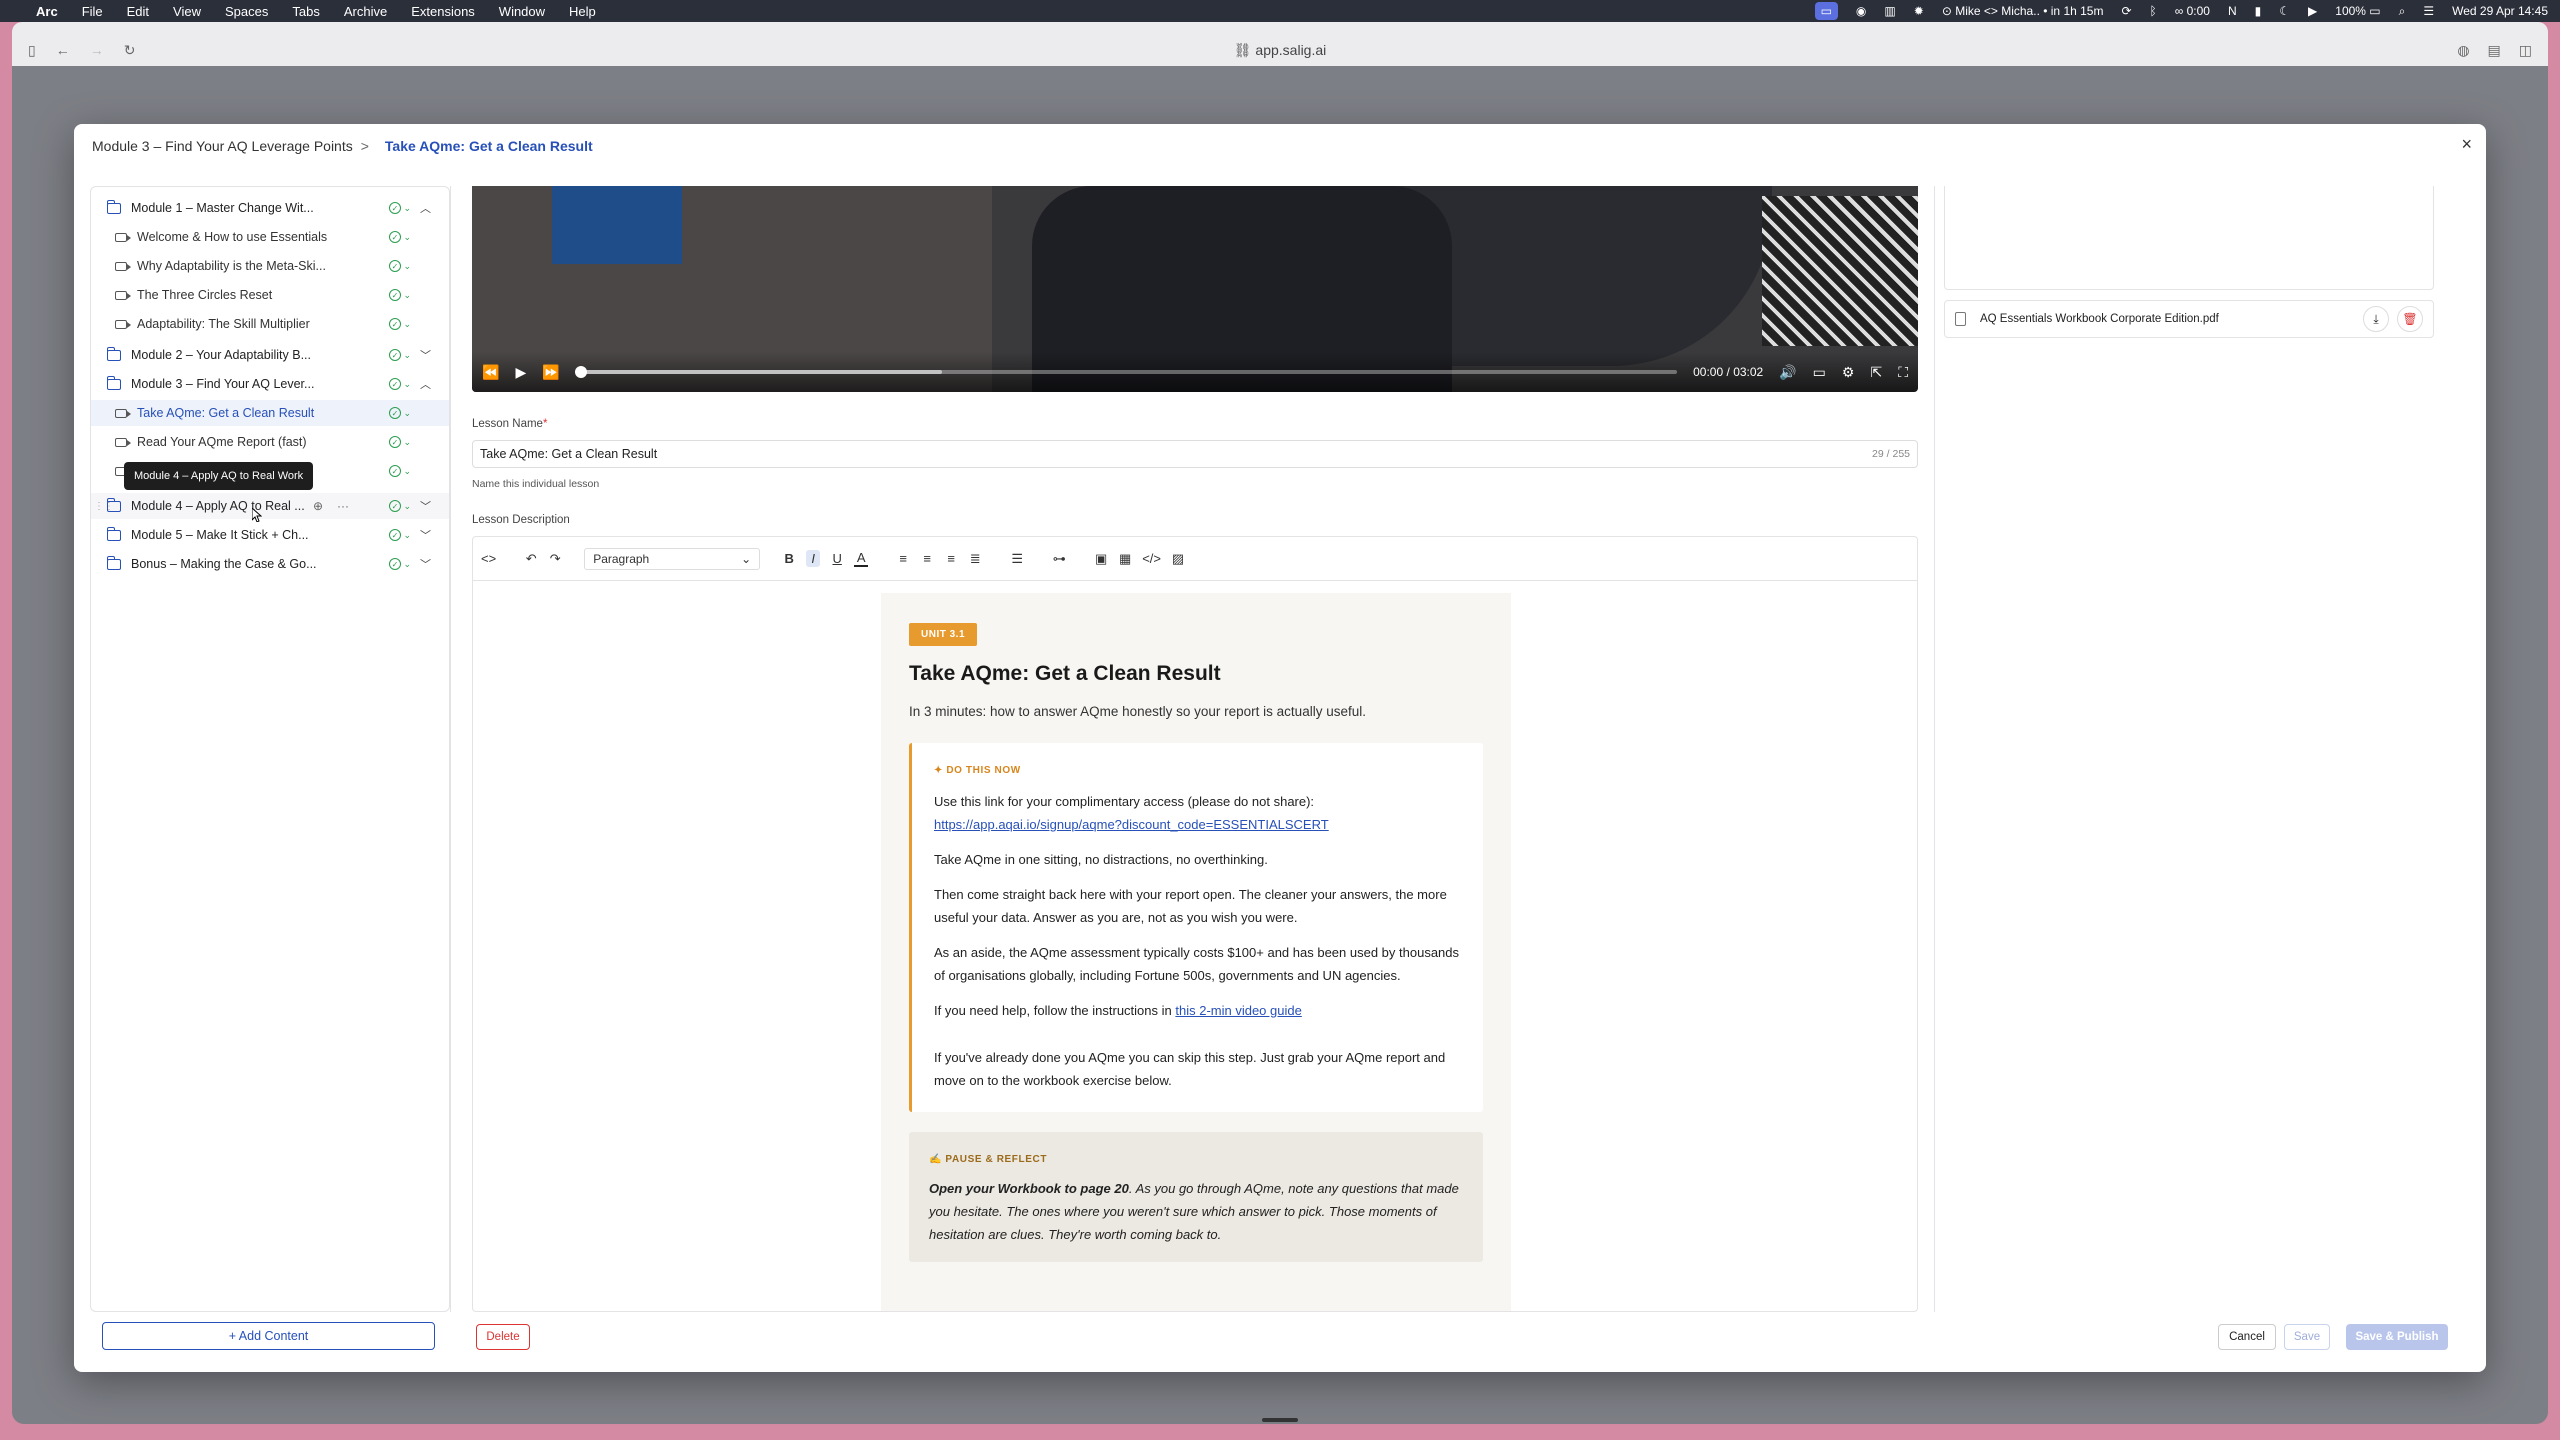 The height and width of the screenshot is (1440, 2560). Describe the element at coordinates (270, 535) in the screenshot. I see `tree-module-5: Module 5 – Make It Stick + Ch... ✓ ⌄ ﹀` at that location.